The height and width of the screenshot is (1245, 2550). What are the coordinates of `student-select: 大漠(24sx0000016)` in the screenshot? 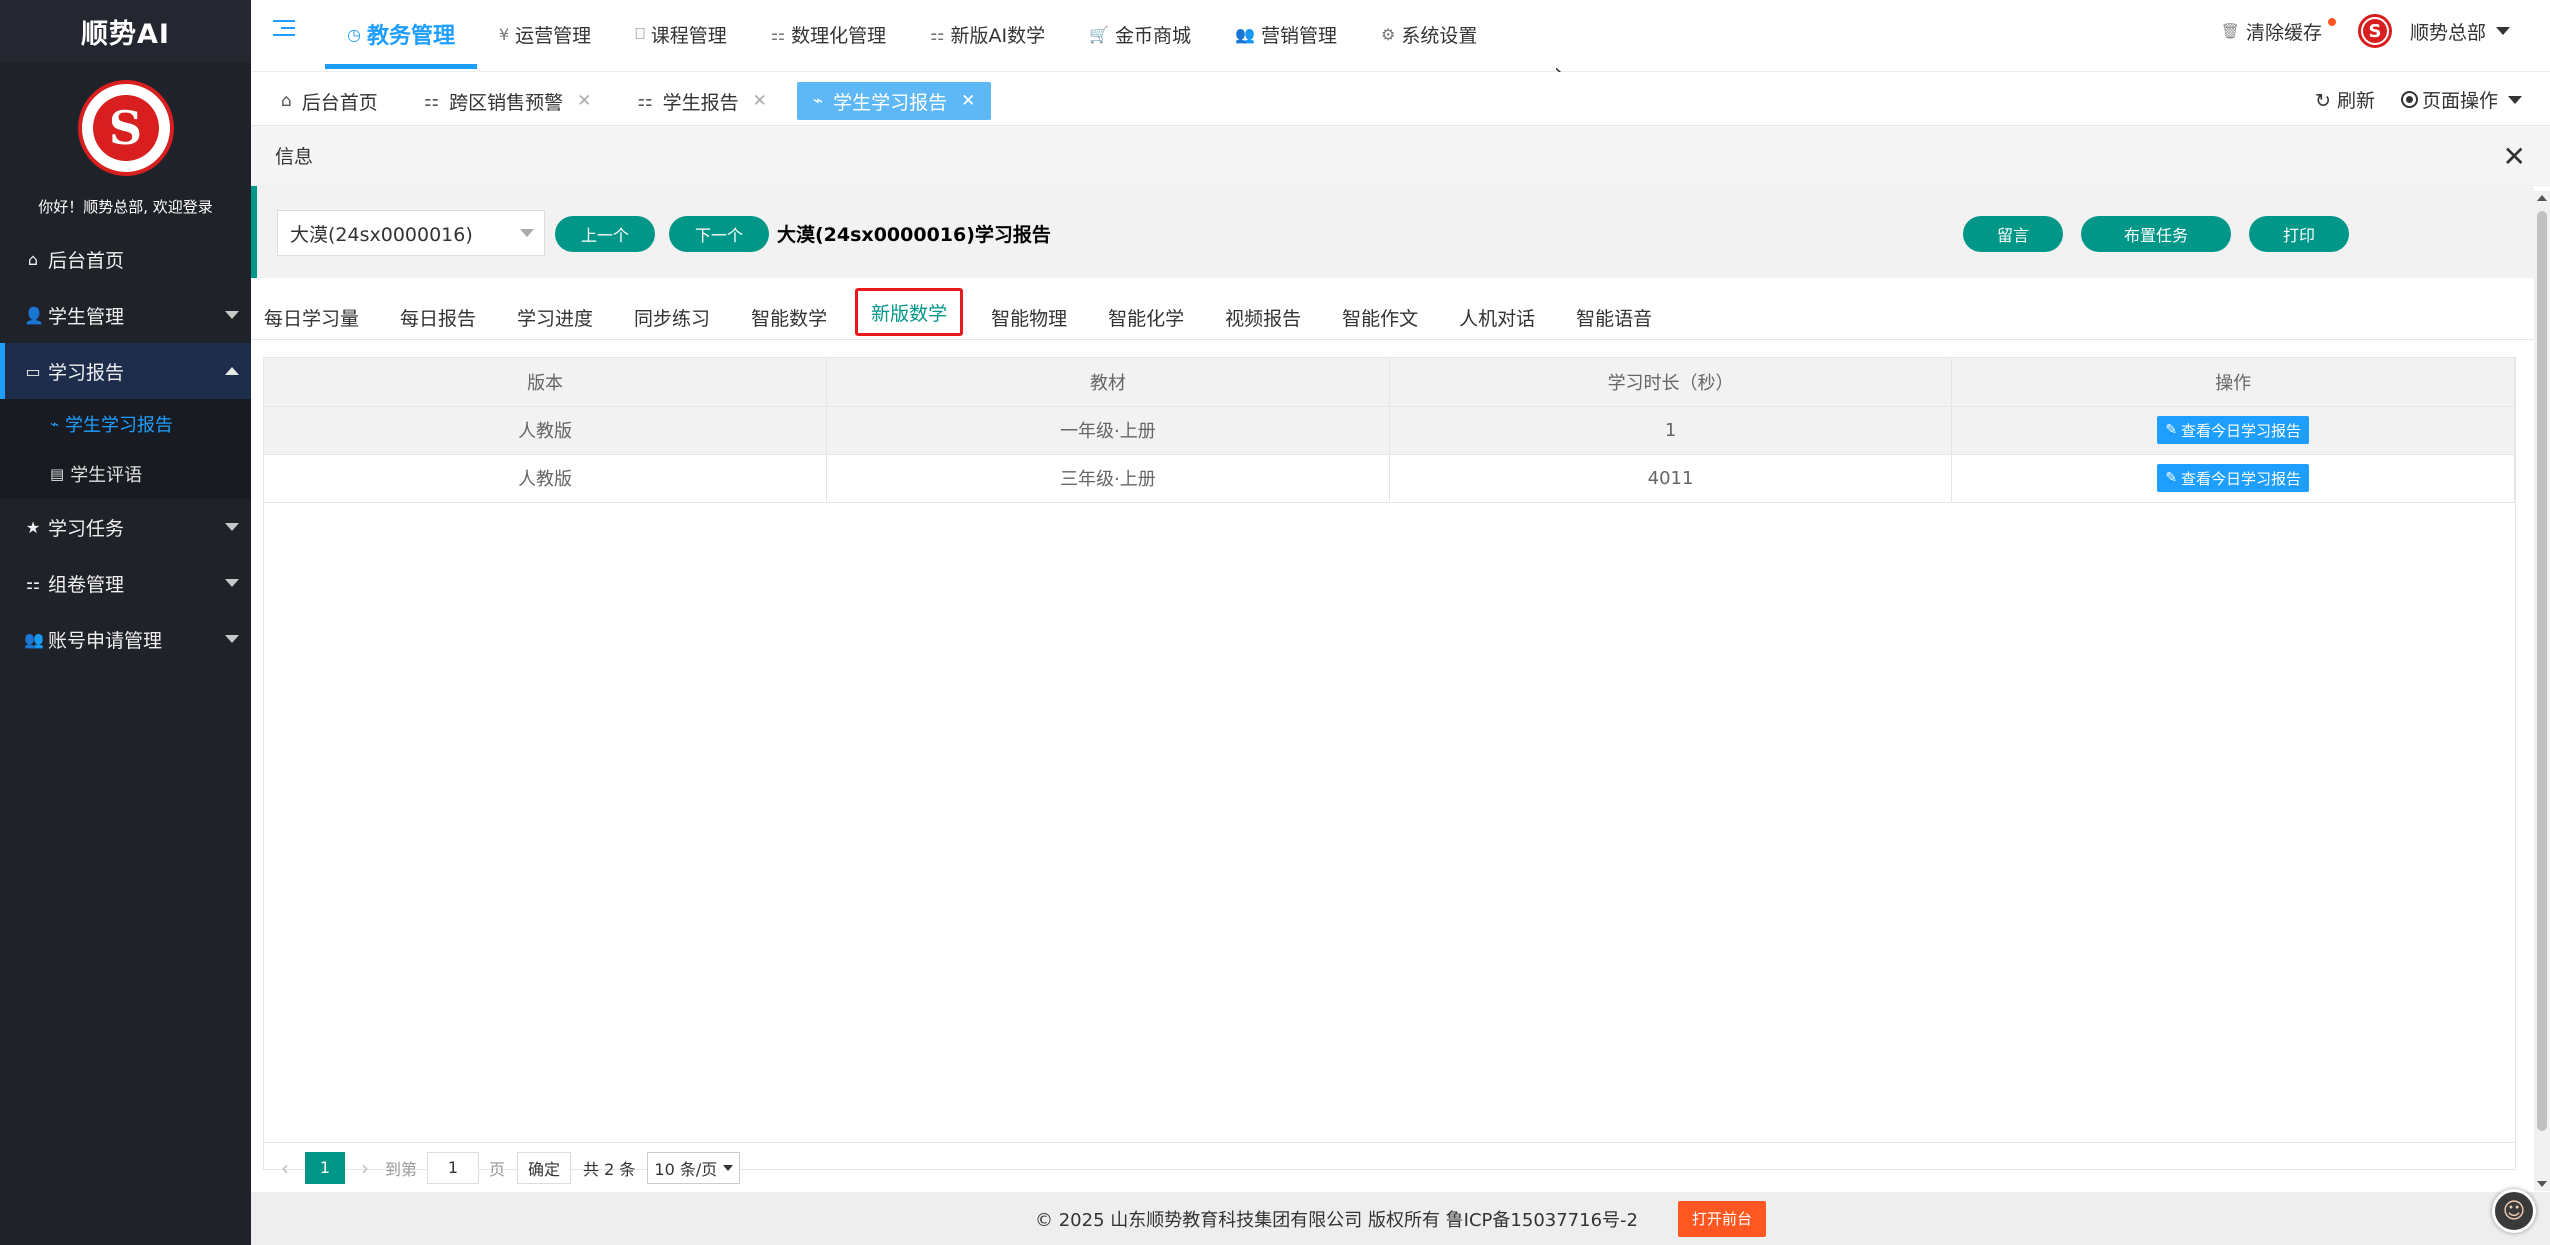 It's located at (411, 233).